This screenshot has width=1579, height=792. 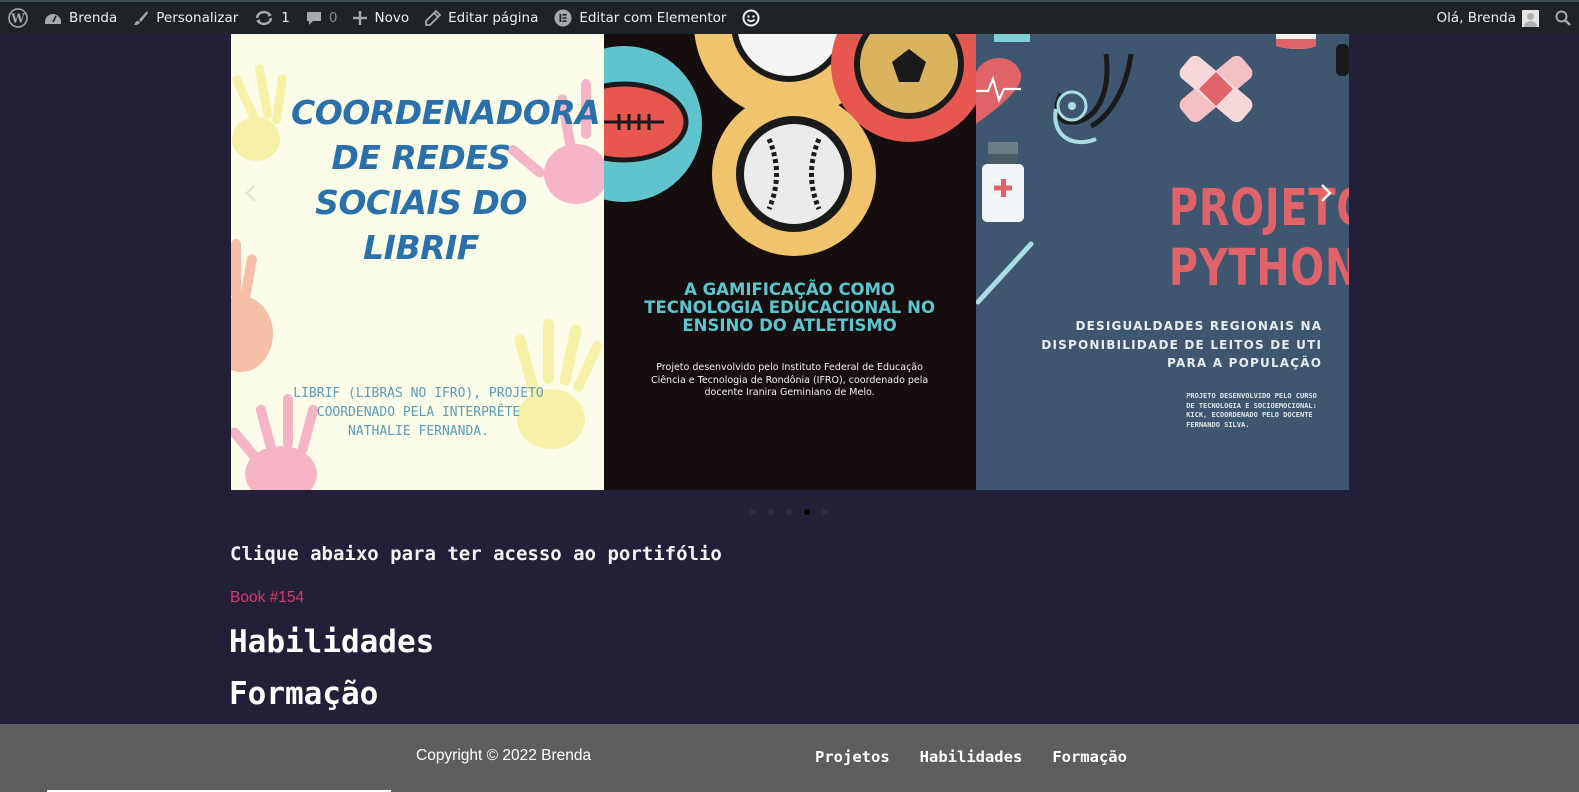 I want to click on chevron-right-icon, so click(x=1326, y=195).